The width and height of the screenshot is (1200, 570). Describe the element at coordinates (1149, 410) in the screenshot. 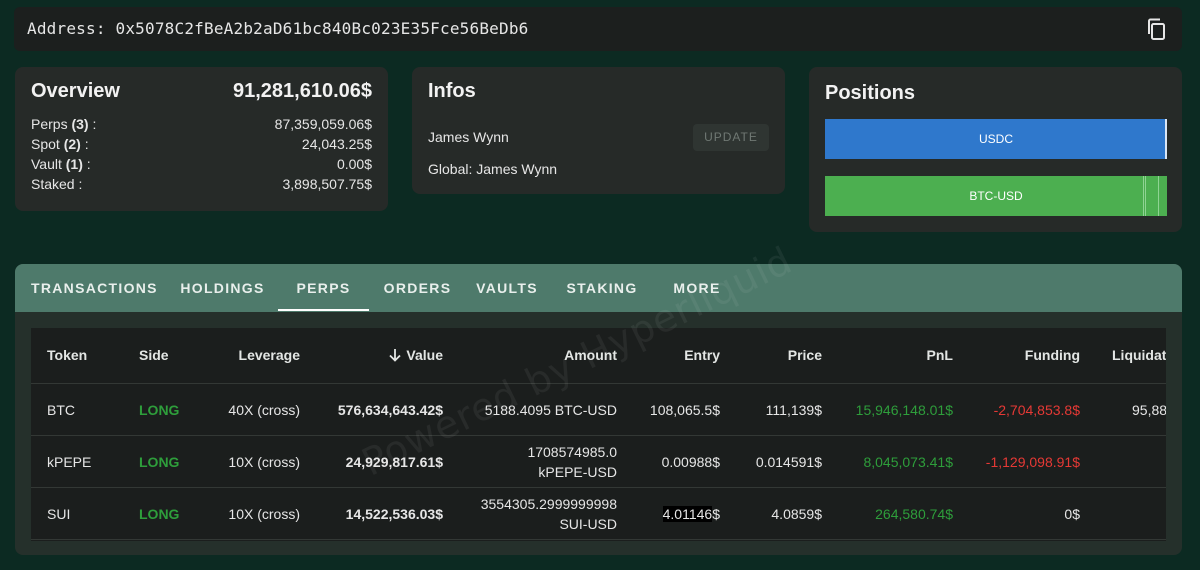

I see `cell-liquidation: 95,88` at that location.